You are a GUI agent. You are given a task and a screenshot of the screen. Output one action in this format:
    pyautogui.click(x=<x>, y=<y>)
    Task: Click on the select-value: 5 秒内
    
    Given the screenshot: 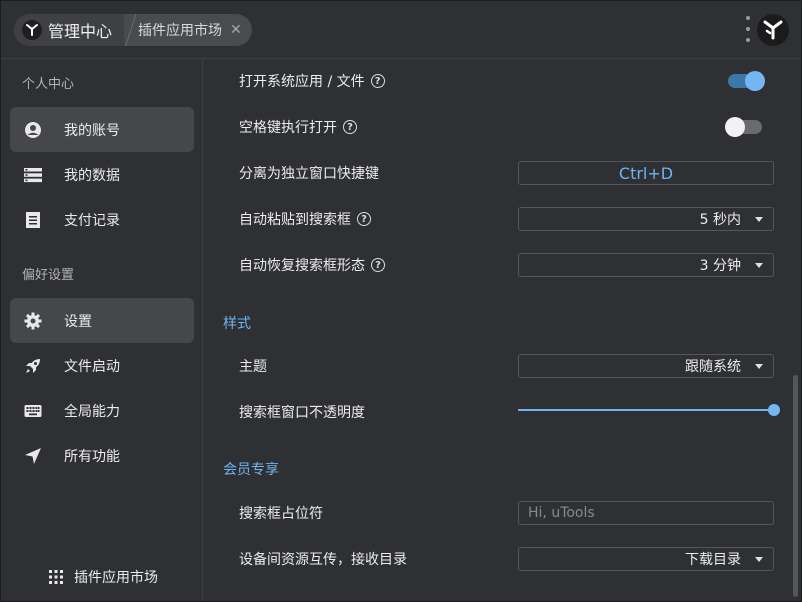 What is the action you would take?
    pyautogui.click(x=720, y=220)
    